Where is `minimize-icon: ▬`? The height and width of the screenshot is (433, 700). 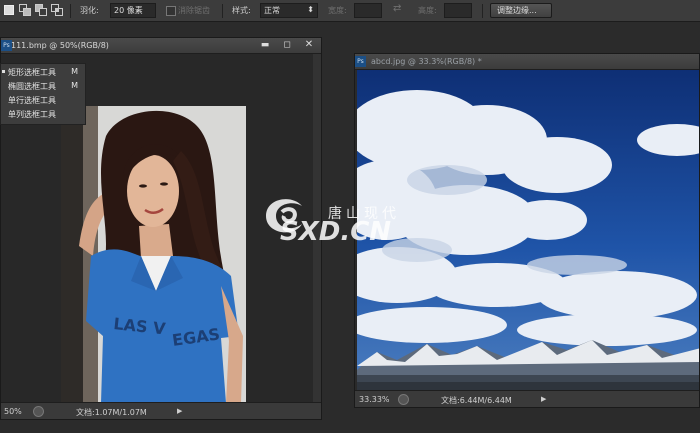 minimize-icon: ▬ is located at coordinates (265, 45).